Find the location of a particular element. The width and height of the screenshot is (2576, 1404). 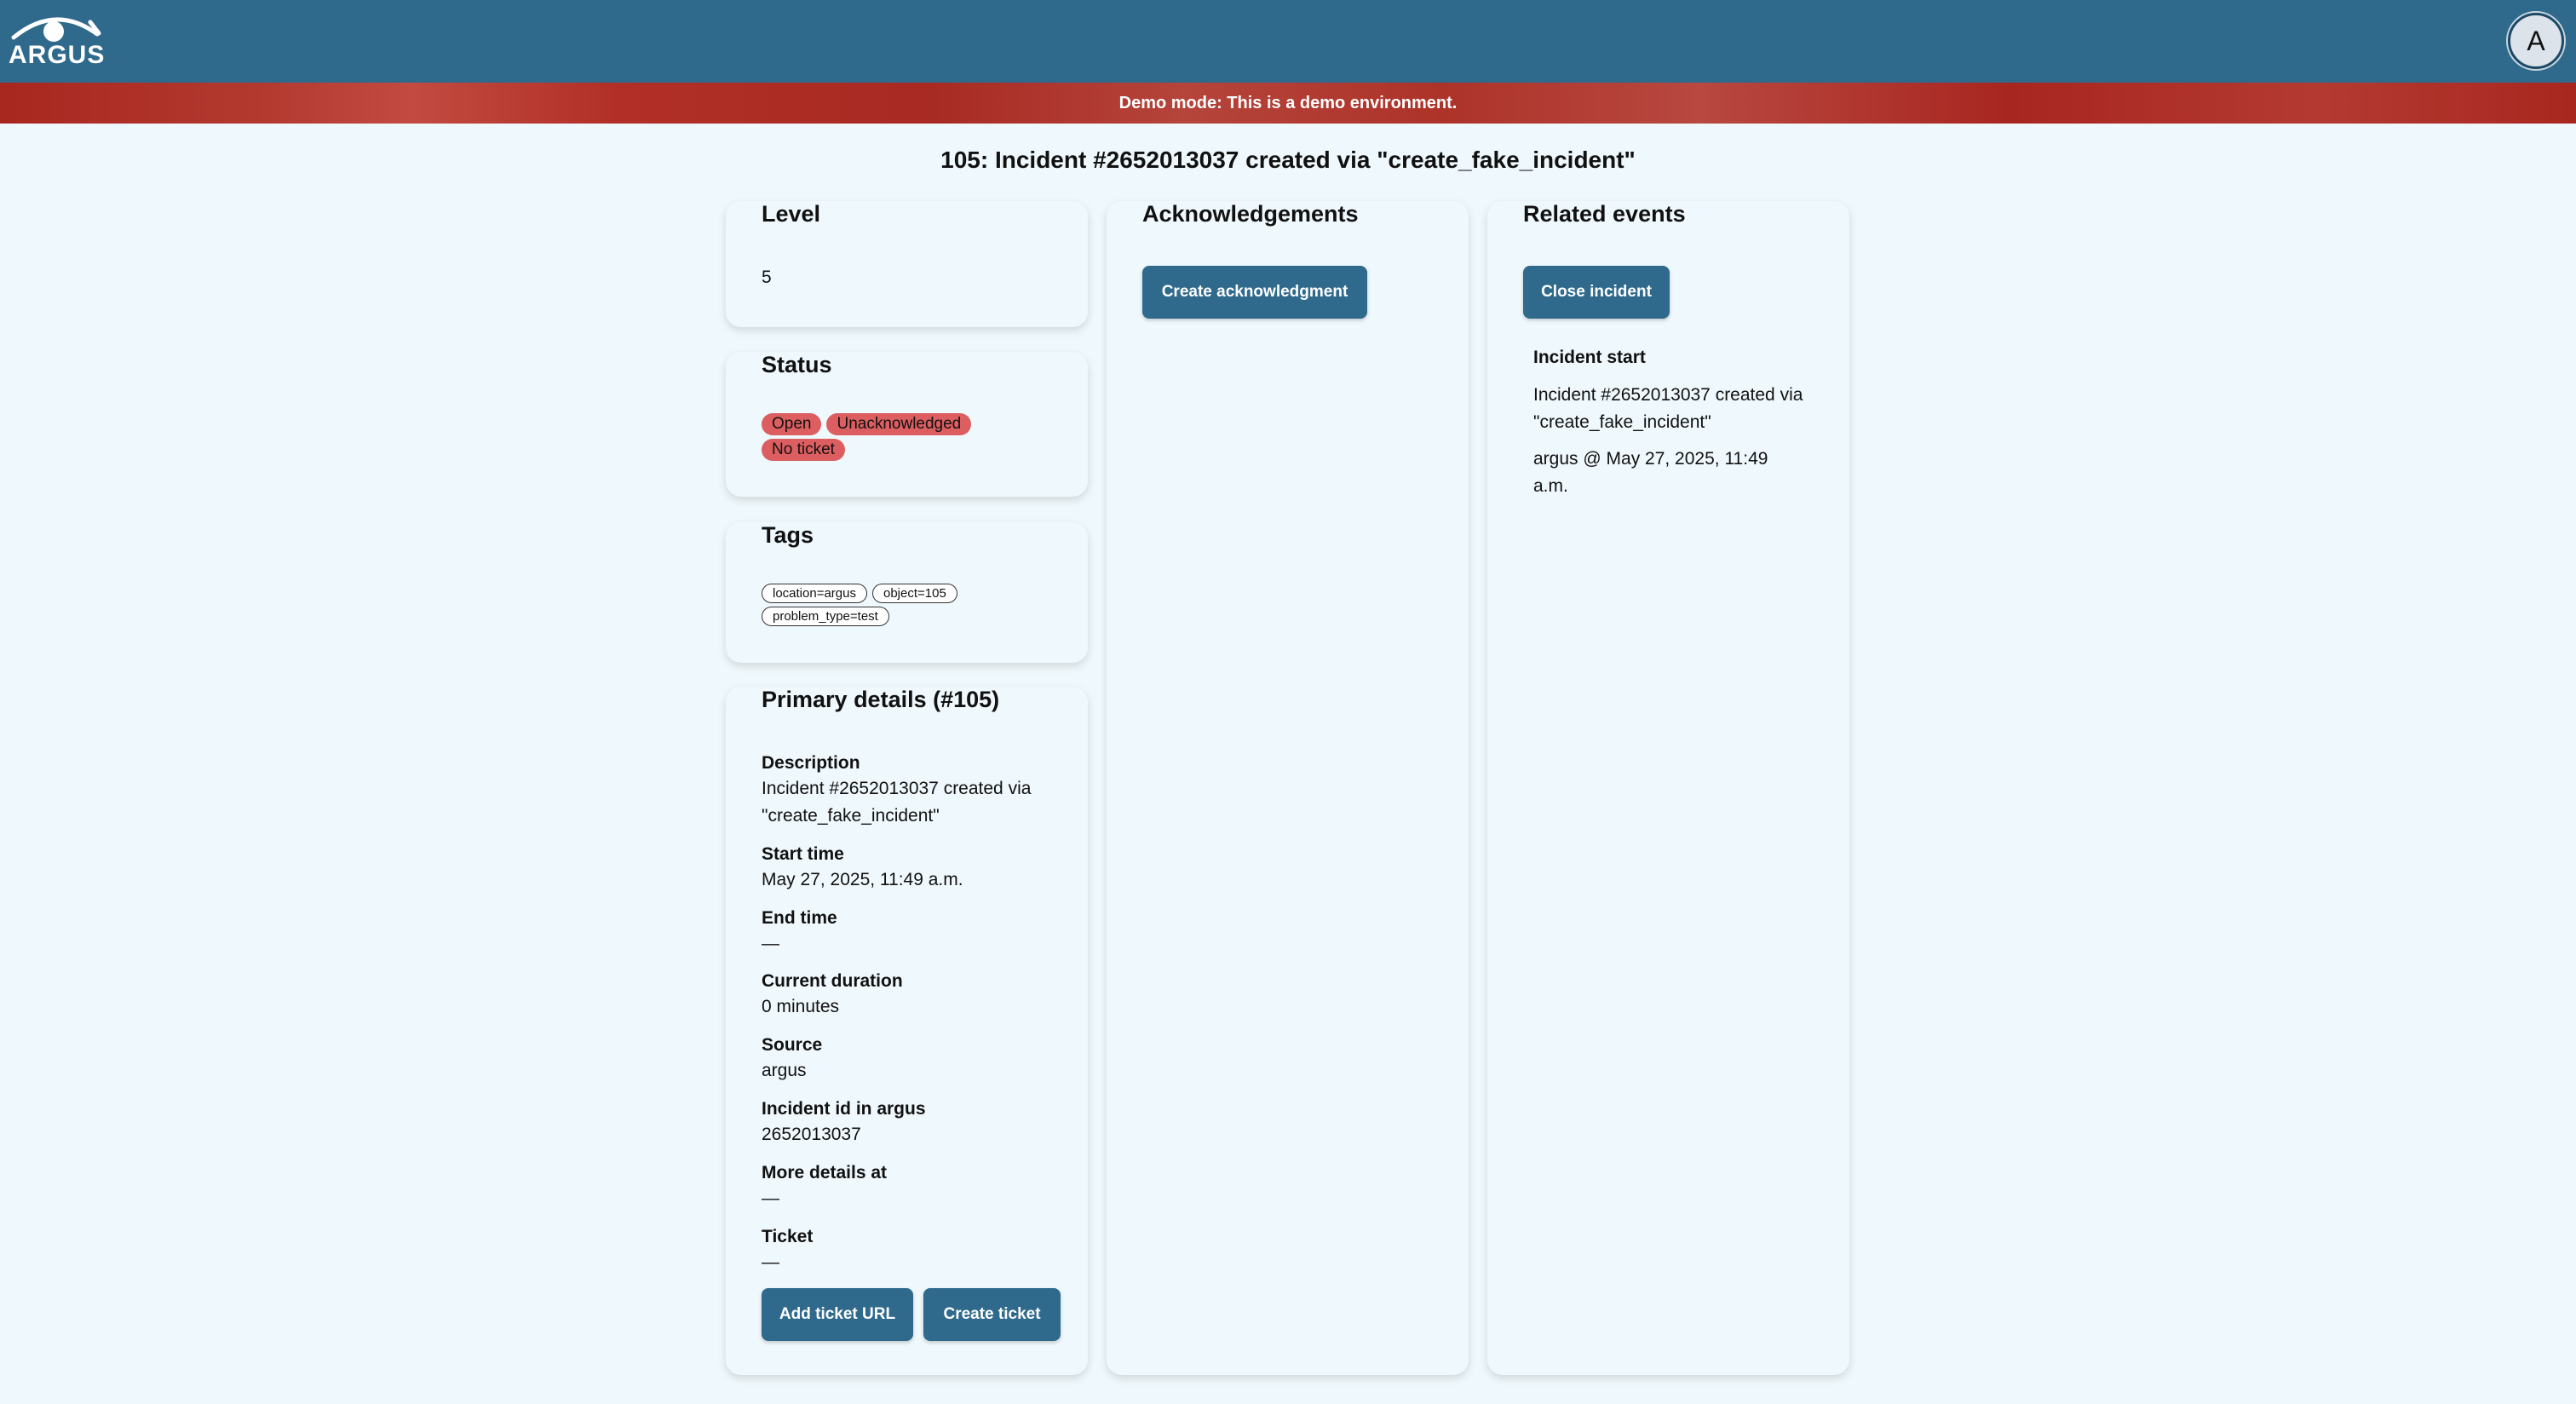

ticket-label: Ticket is located at coordinates (788, 1236).